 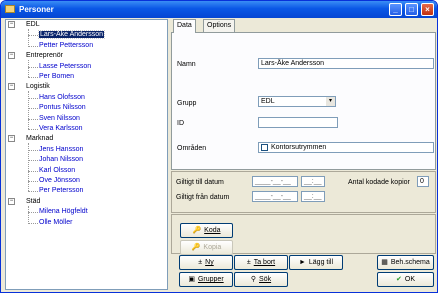 I want to click on namn-label: Namn, so click(x=186, y=64).